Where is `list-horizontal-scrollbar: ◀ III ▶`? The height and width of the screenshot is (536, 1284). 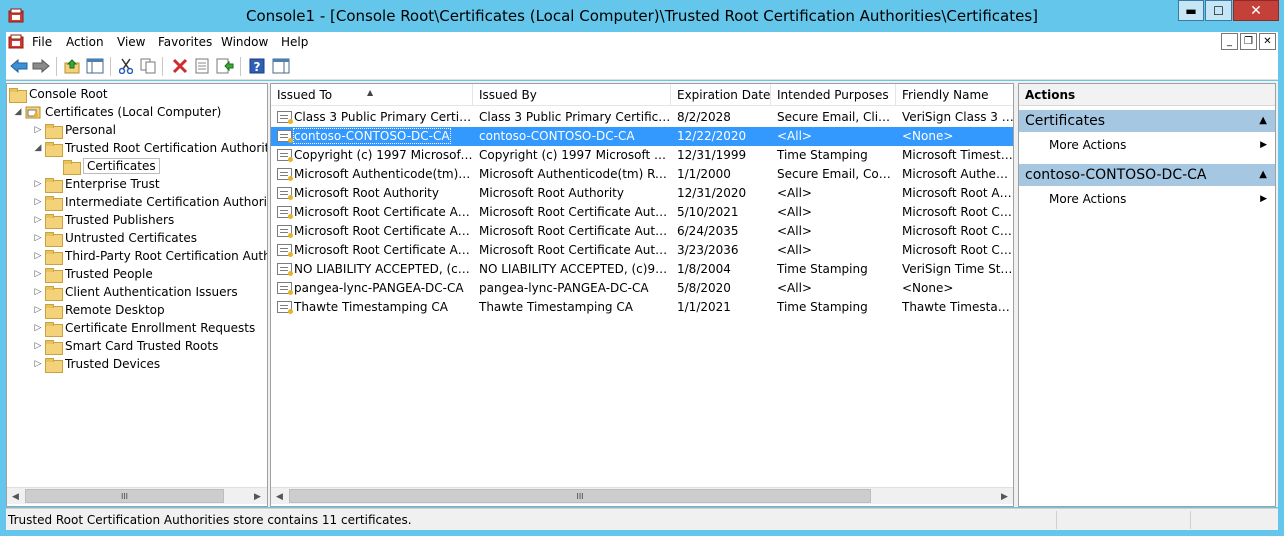
list-horizontal-scrollbar: ◀ III ▶ is located at coordinates (642, 495).